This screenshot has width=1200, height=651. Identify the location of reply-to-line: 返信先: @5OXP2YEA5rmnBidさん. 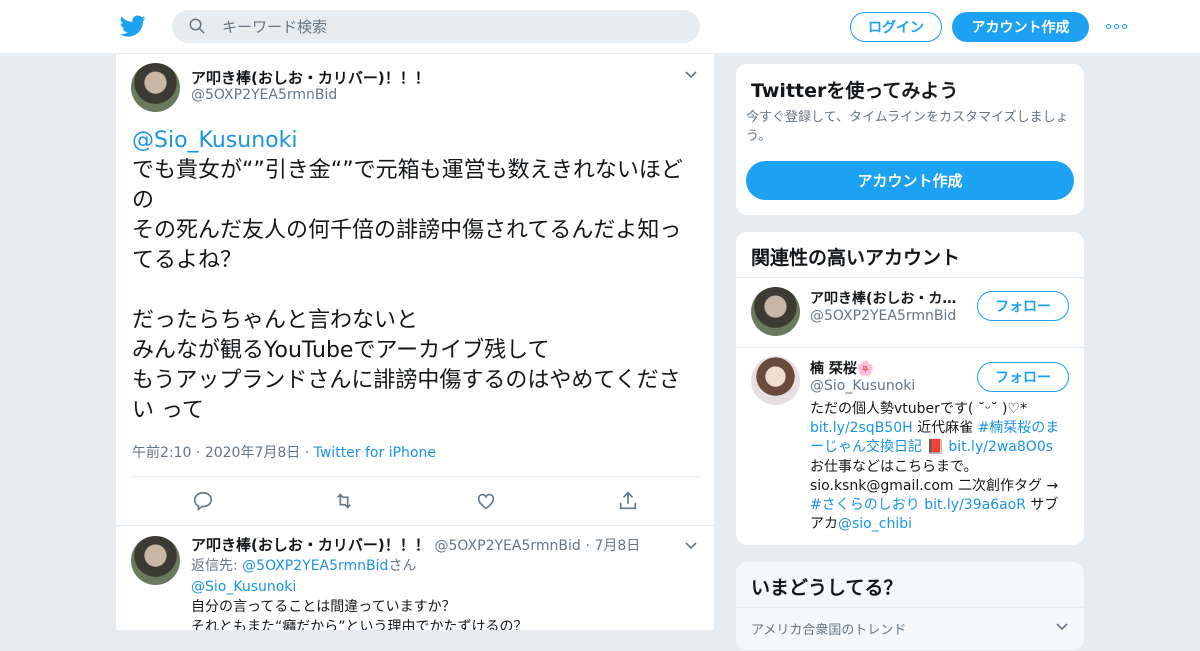
(303, 566).